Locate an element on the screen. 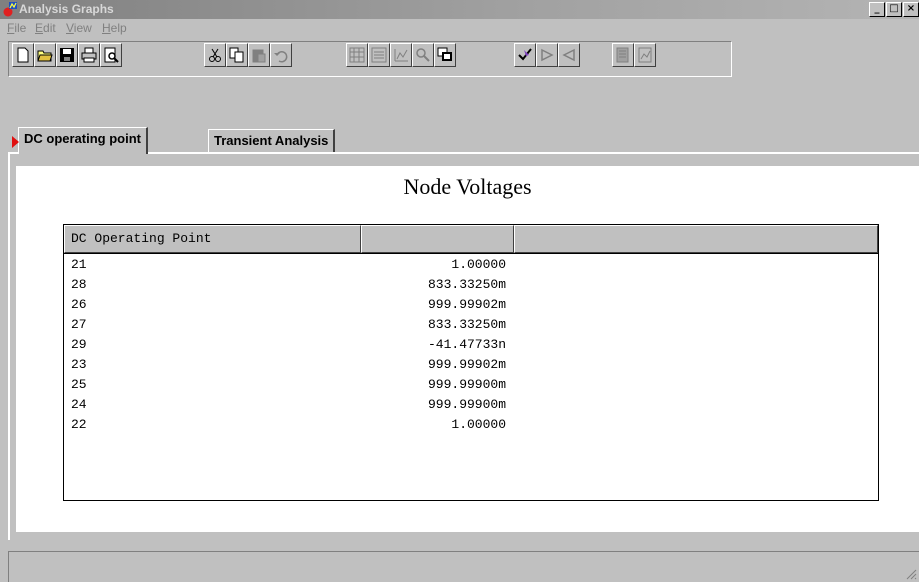 This screenshot has height=582, width=919. zoom-button is located at coordinates (423, 55).